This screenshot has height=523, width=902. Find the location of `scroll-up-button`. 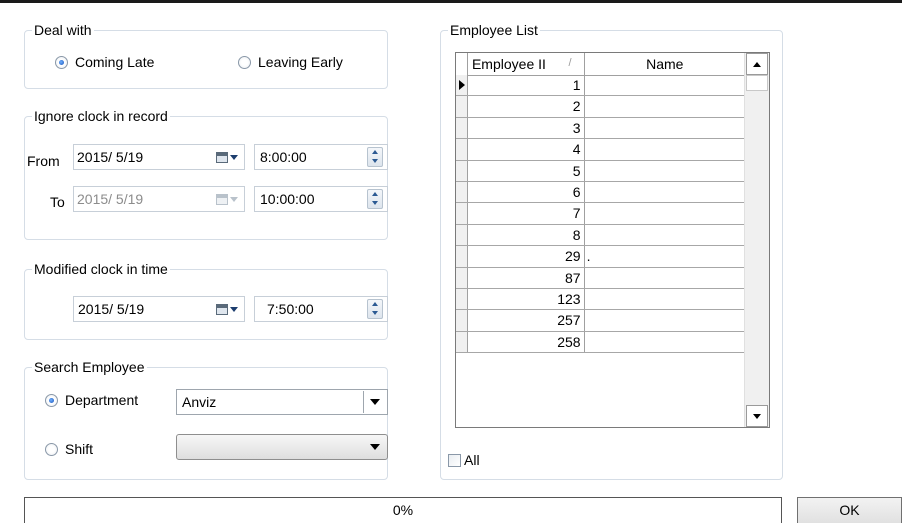

scroll-up-button is located at coordinates (757, 64).